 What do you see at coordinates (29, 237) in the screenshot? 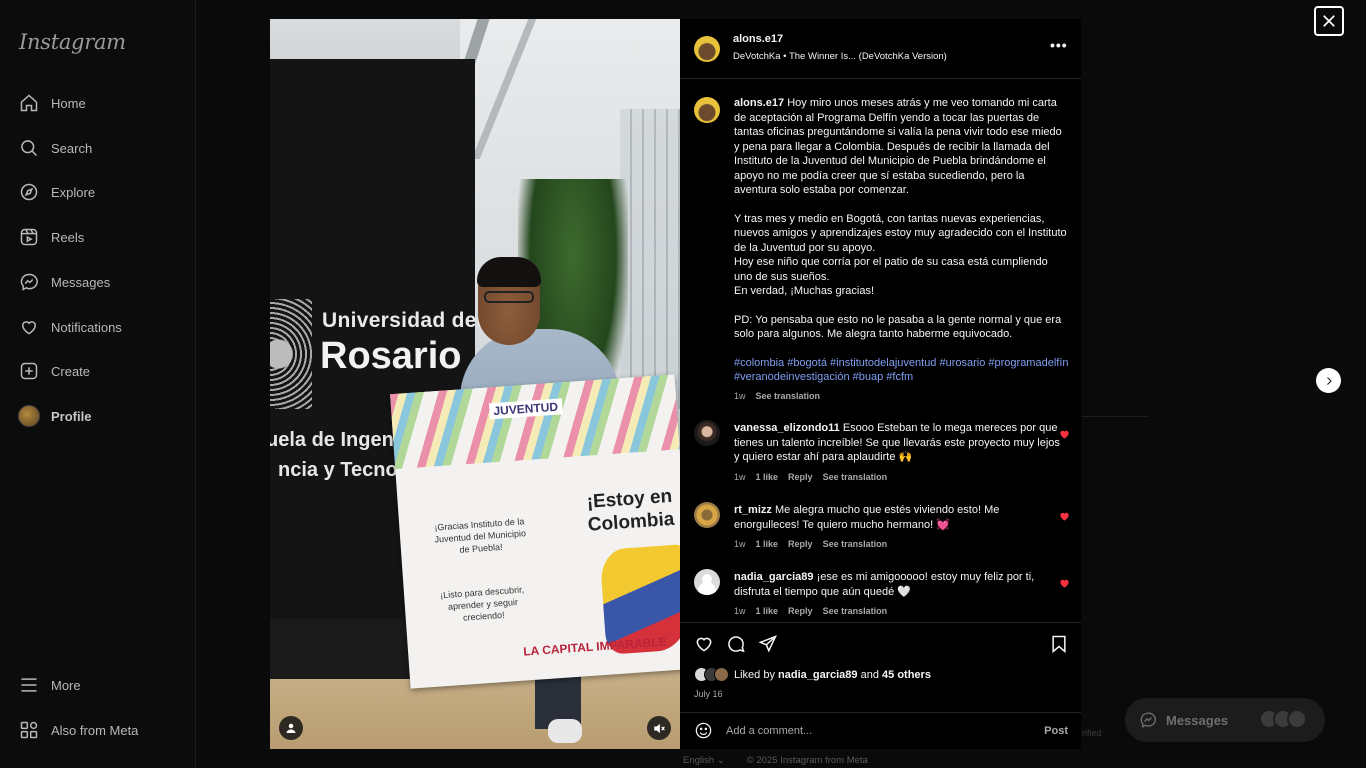
I see `reels-icon` at bounding box center [29, 237].